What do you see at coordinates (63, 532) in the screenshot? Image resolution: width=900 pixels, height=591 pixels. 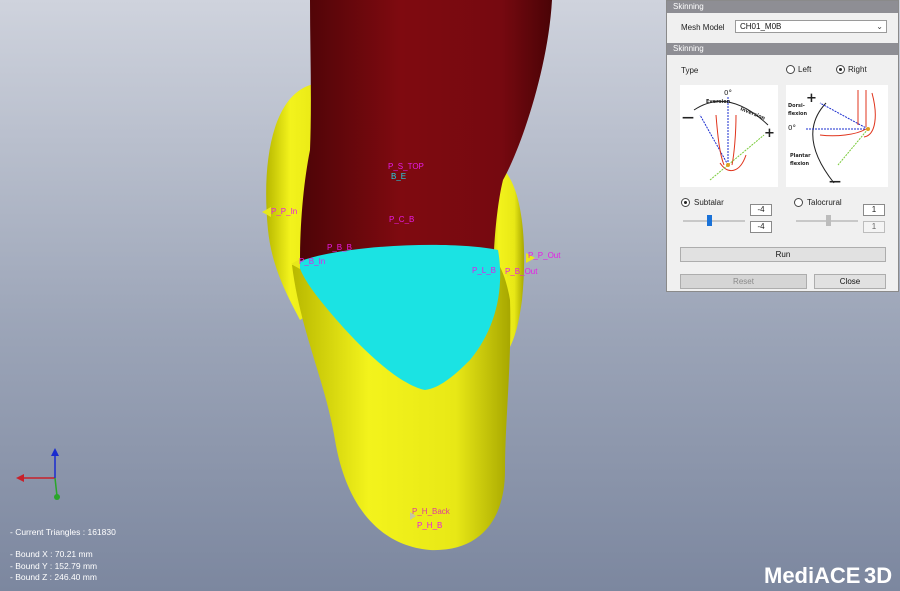 I see `info-current-triangles: - Current Triangles : 161830` at bounding box center [63, 532].